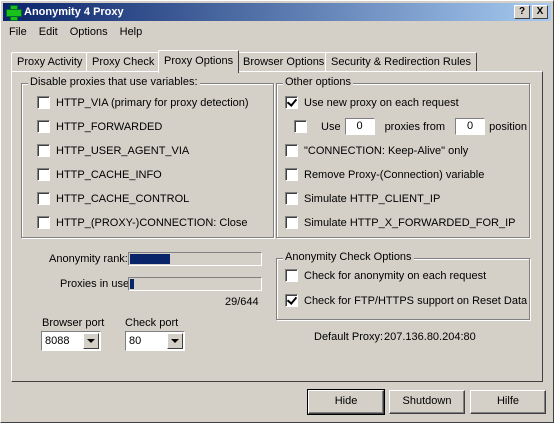 The height and width of the screenshot is (423, 554). What do you see at coordinates (123, 150) in the screenshot?
I see `option-label: HTTP_USER_AGENT_VIA` at bounding box center [123, 150].